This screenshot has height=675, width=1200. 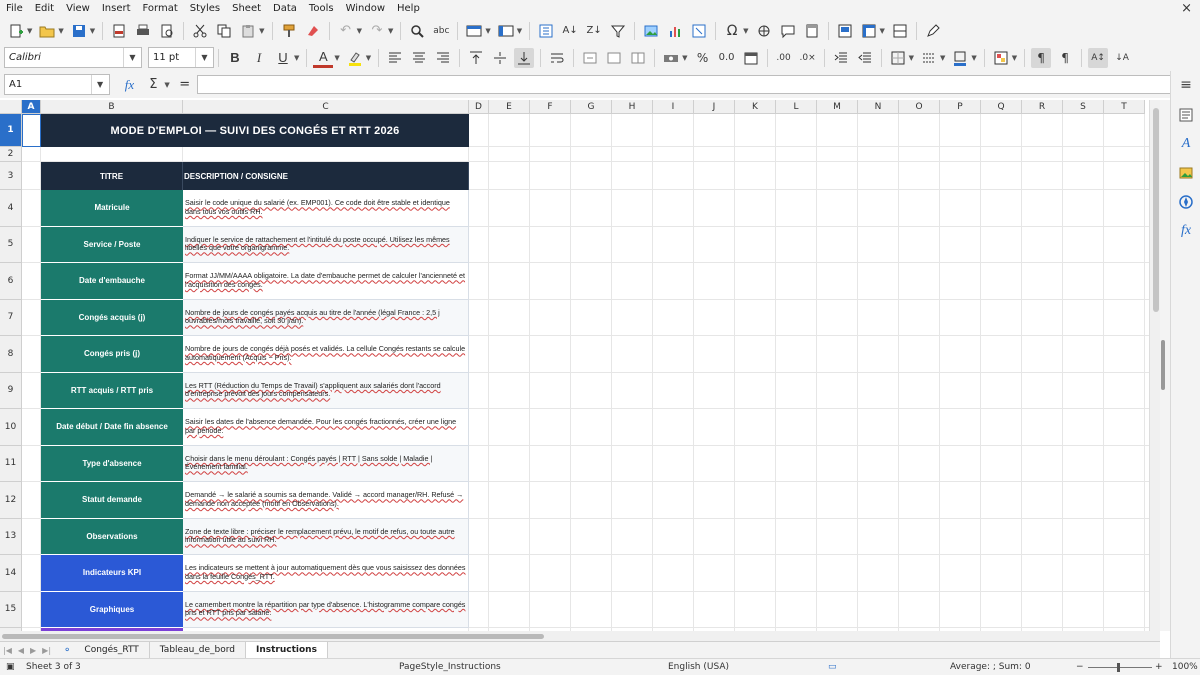 What do you see at coordinates (112, 244) in the screenshot?
I see `row-label: Service / Poste` at bounding box center [112, 244].